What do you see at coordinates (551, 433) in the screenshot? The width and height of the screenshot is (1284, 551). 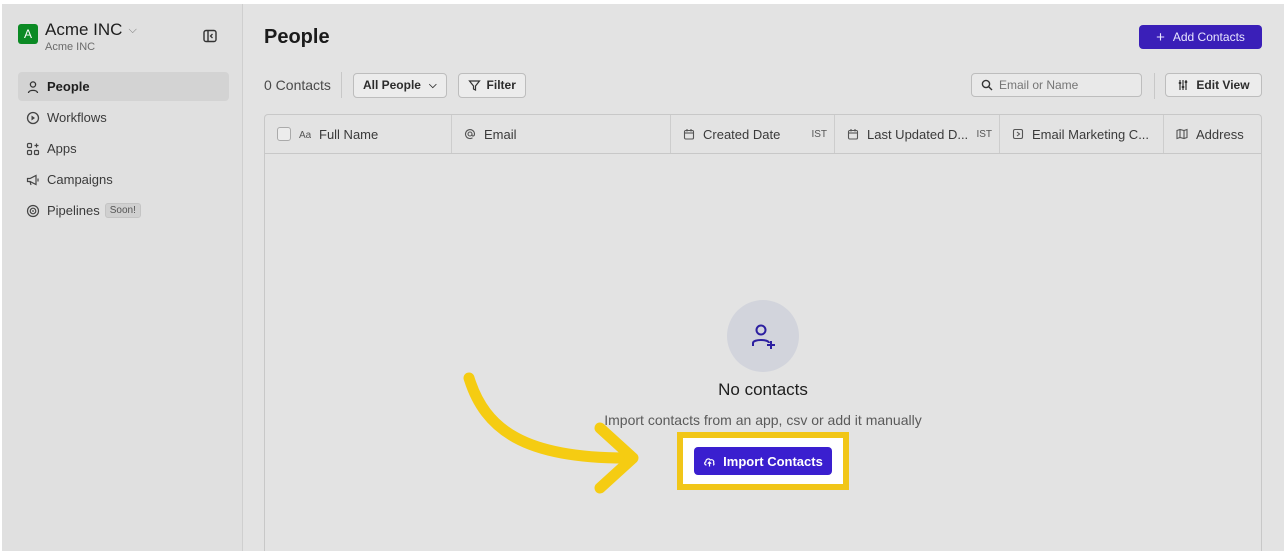 I see `annotation-arrow-icon` at bounding box center [551, 433].